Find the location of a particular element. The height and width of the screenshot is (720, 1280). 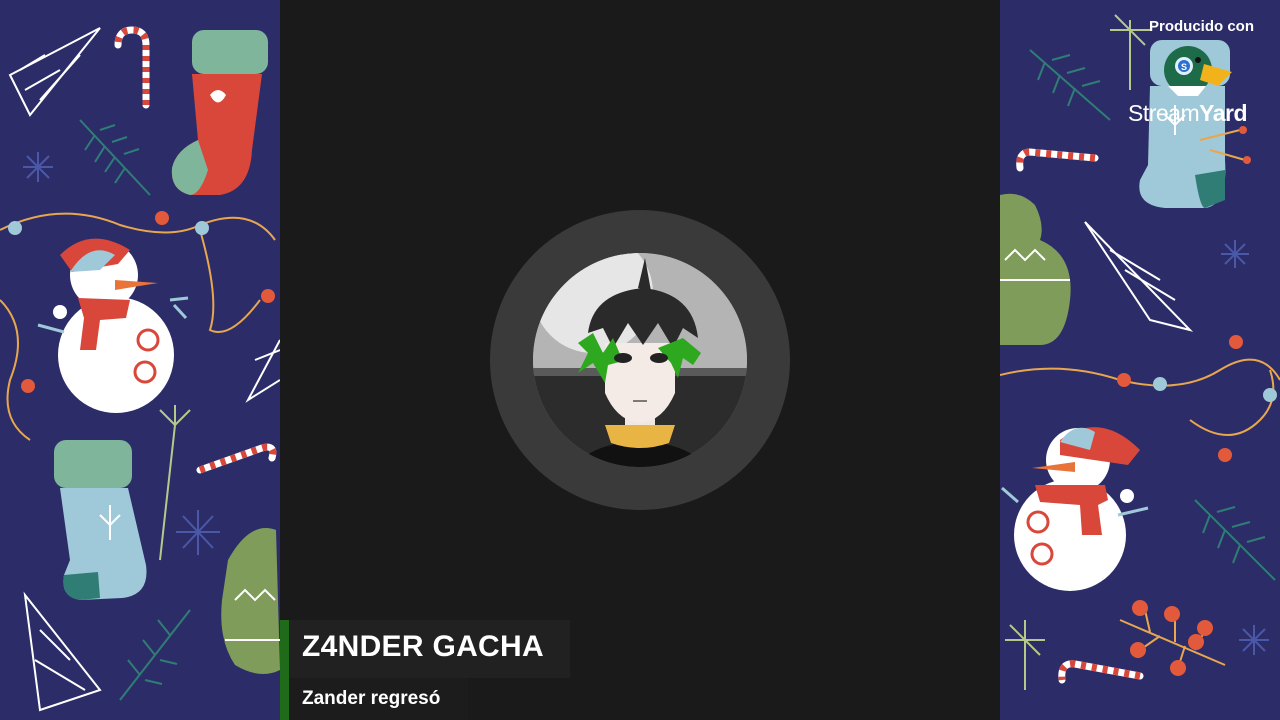

display-subtitle: Zander regresó is located at coordinates (371, 698).